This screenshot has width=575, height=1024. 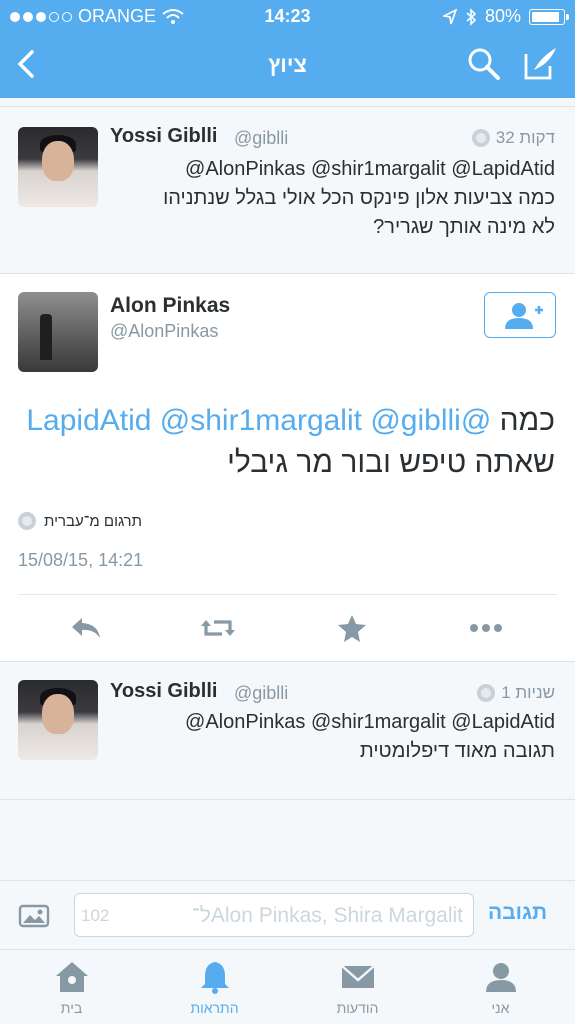 I want to click on translate-link: תרגום מ־עברית, so click(x=80, y=521).